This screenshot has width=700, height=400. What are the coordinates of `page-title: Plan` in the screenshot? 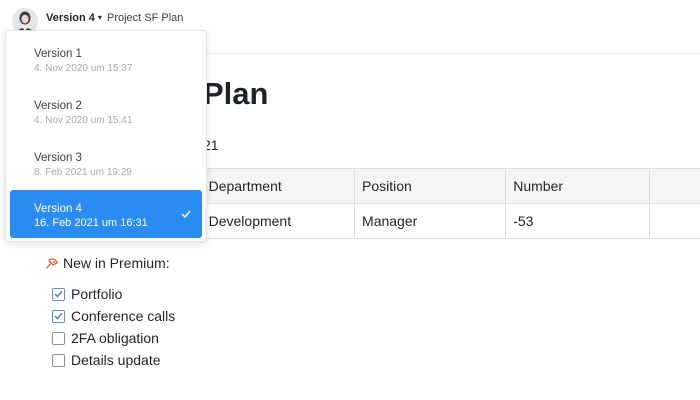 It's located at (236, 93).